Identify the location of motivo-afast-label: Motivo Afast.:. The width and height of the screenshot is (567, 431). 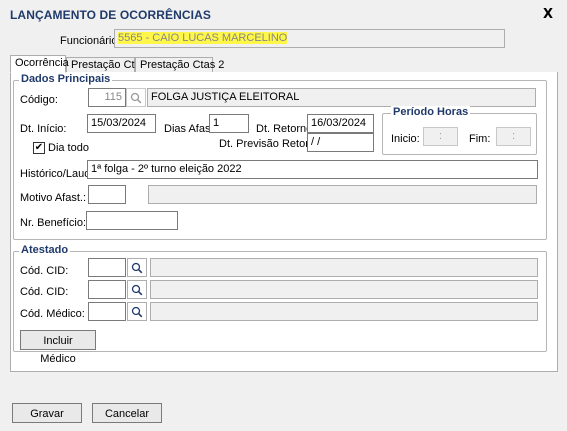
(53, 198).